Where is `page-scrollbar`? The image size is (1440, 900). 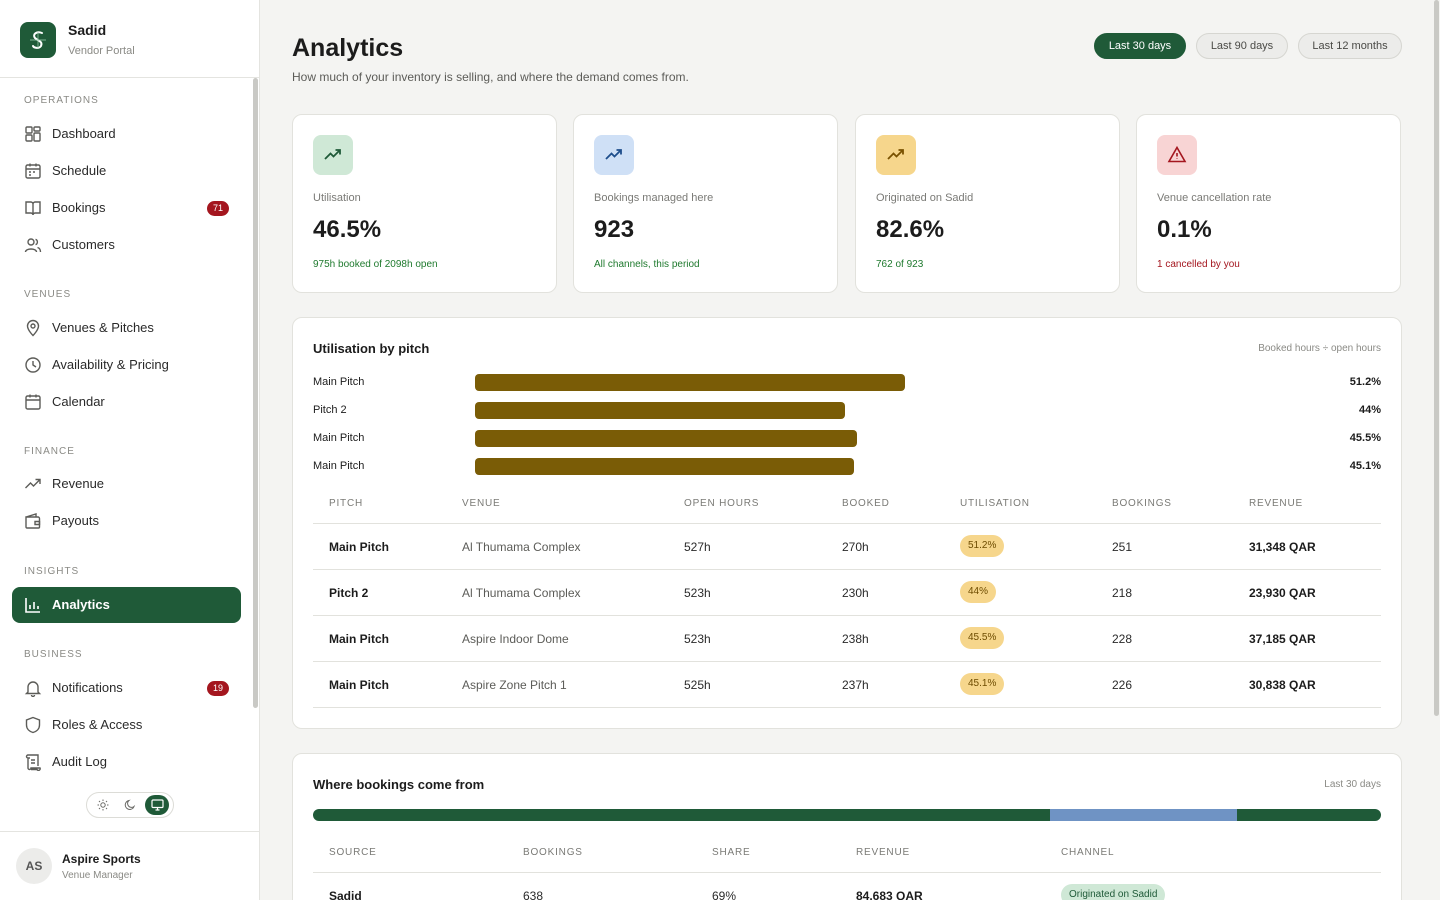
page-scrollbar is located at coordinates (1436, 450).